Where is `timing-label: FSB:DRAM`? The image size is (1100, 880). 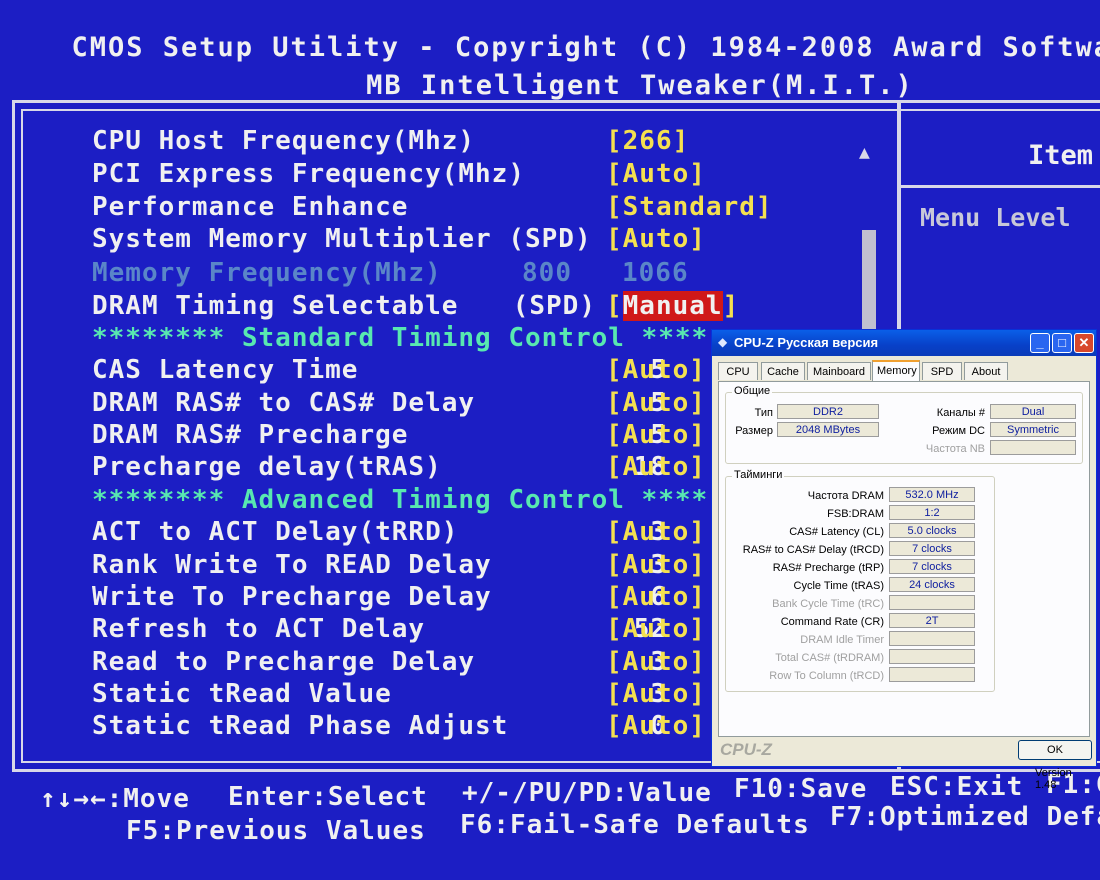 timing-label: FSB:DRAM is located at coordinates (855, 514).